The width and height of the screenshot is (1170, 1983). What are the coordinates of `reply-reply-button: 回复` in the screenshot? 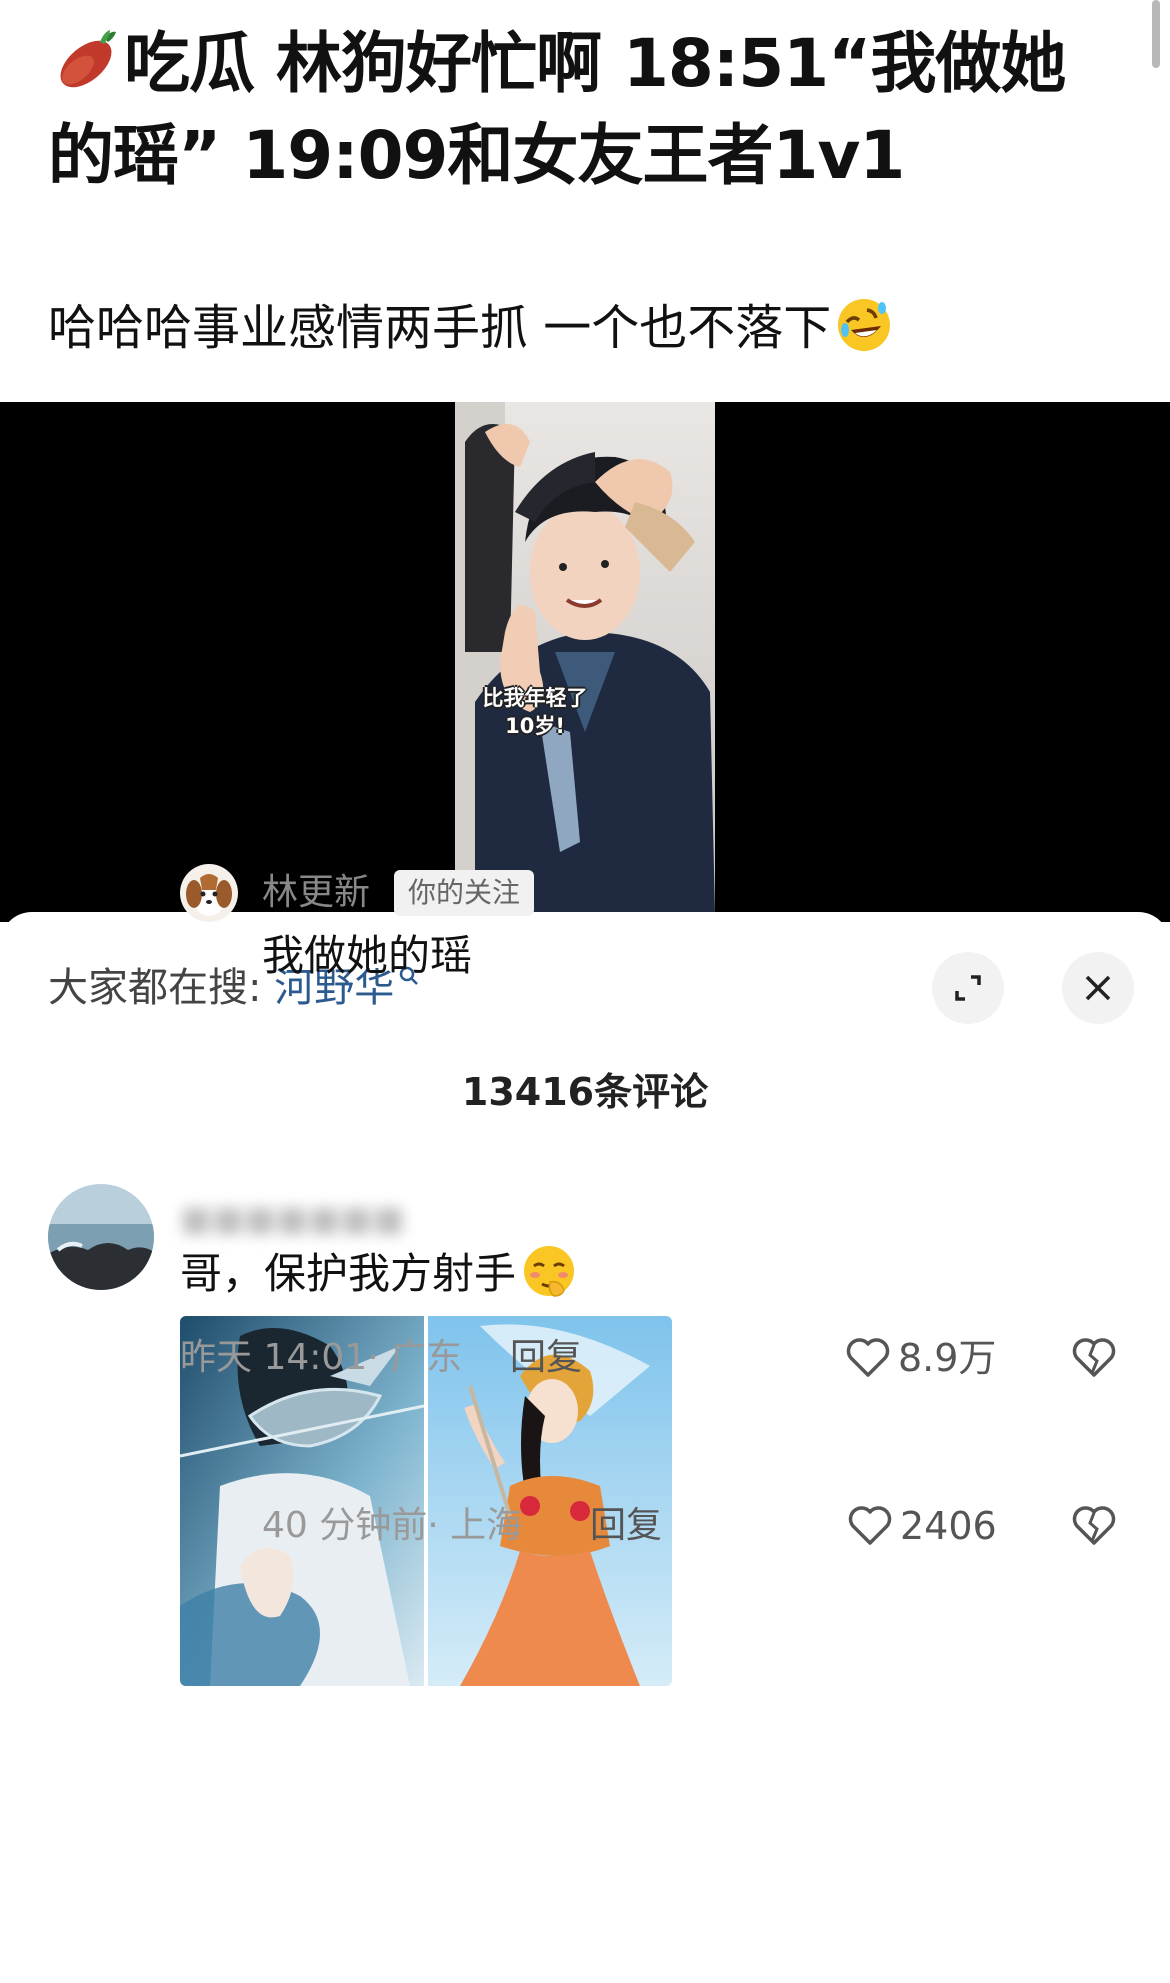 It's located at (626, 1526).